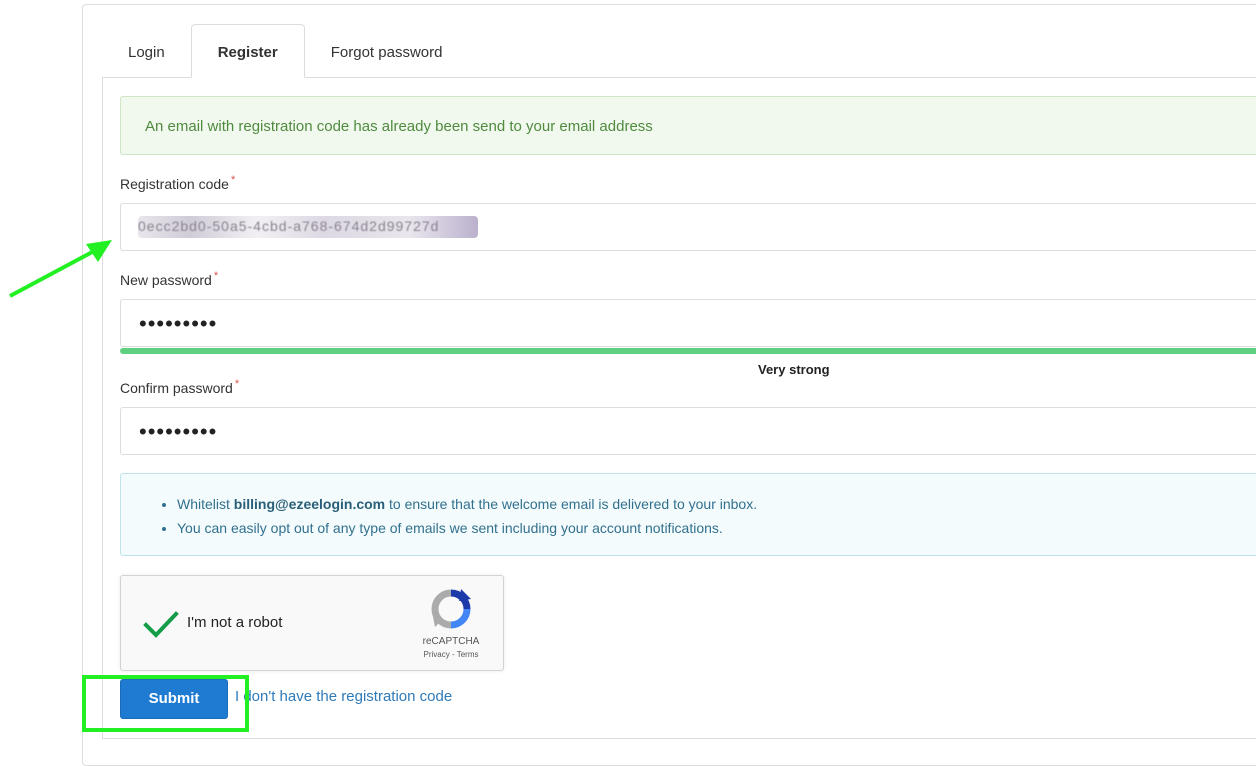 The width and height of the screenshot is (1256, 766). What do you see at coordinates (235, 622) in the screenshot?
I see `recaptcha-label: I'm not a robot` at bounding box center [235, 622].